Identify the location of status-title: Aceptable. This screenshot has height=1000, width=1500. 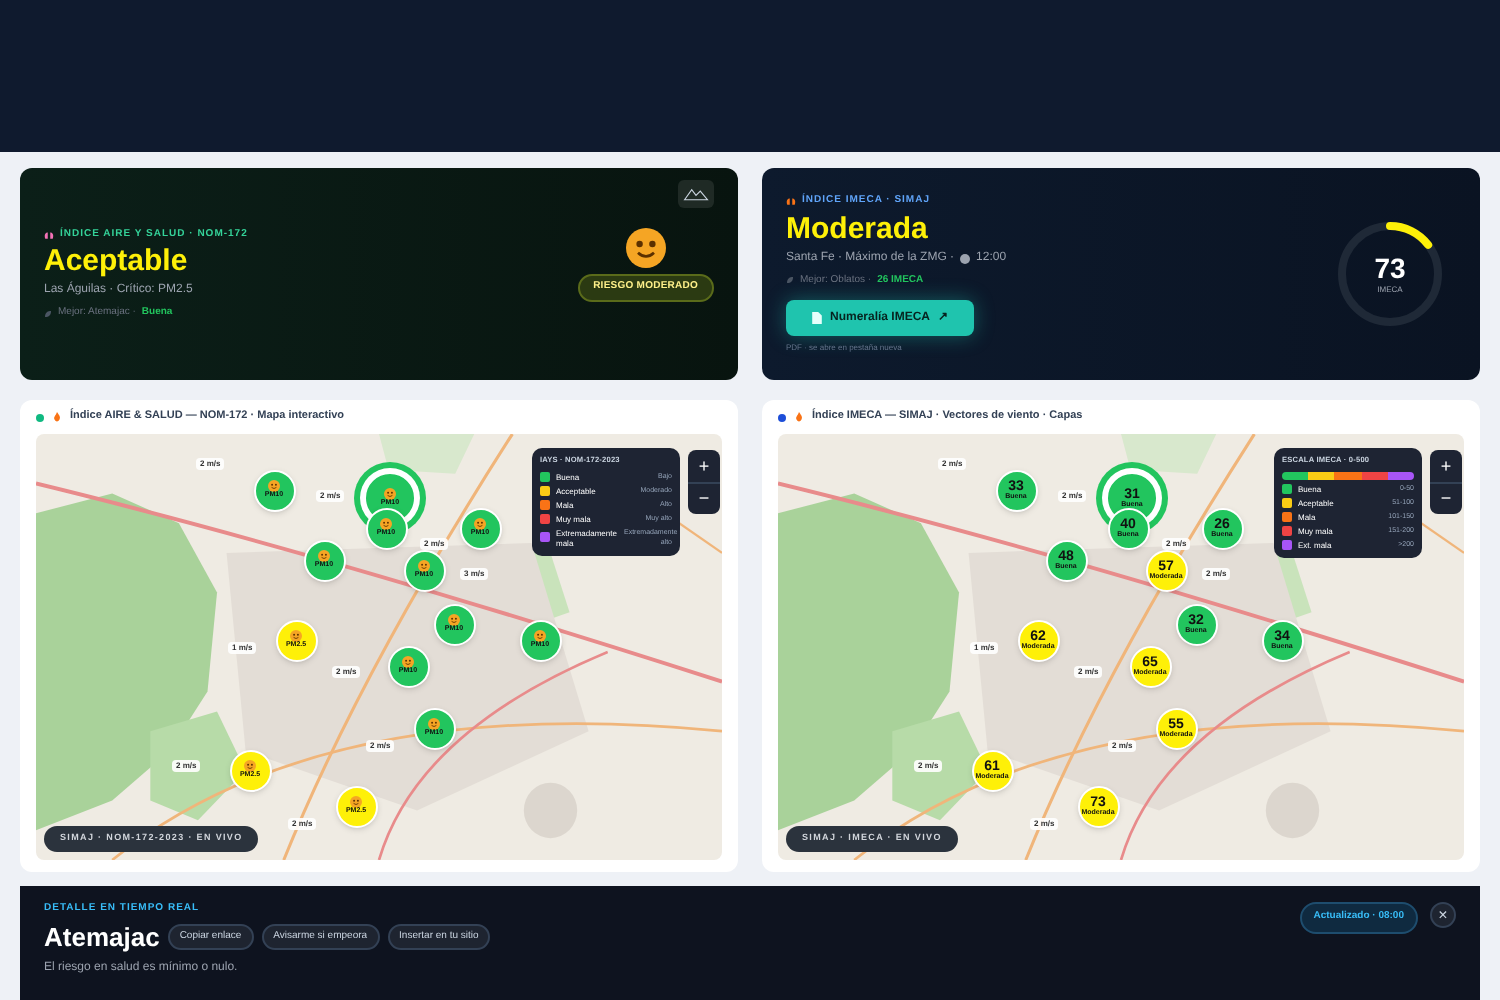
(117, 261).